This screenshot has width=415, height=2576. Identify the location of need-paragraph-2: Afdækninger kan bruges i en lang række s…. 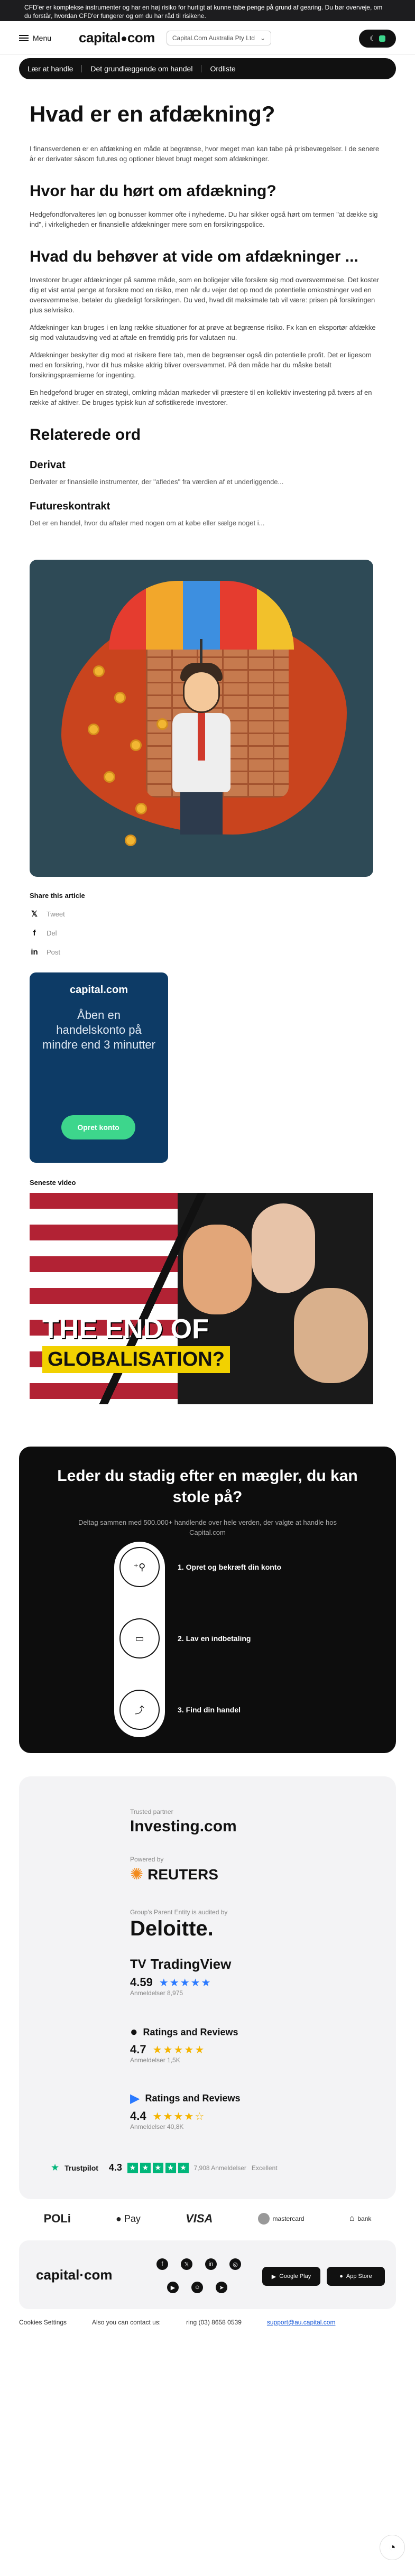
(203, 332).